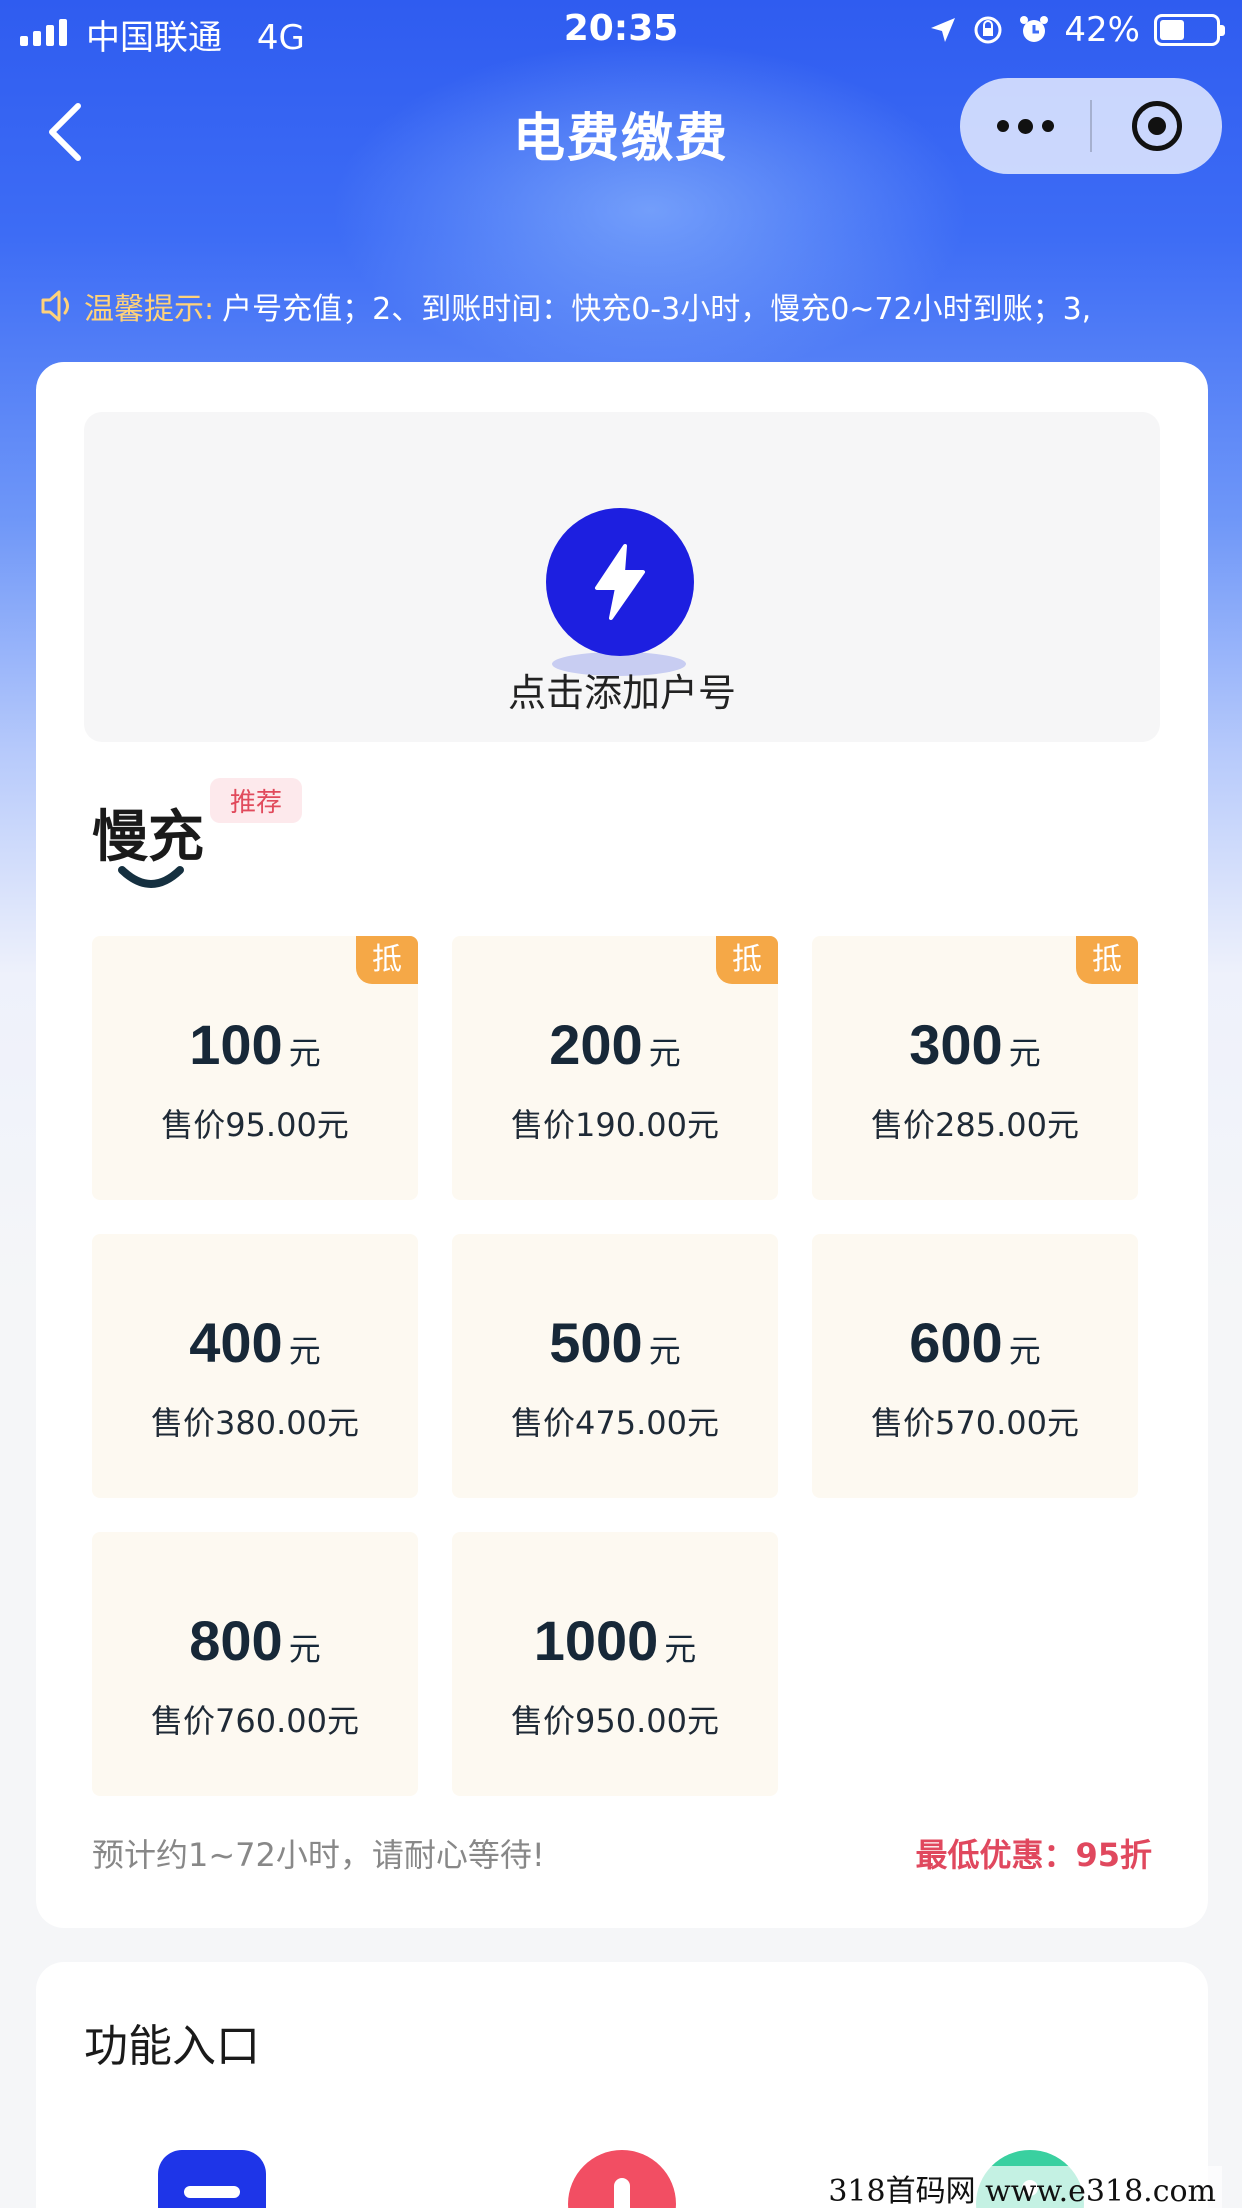 The width and height of the screenshot is (1242, 2208). Describe the element at coordinates (172, 2046) in the screenshot. I see `function-entry-title: 功能入口` at that location.